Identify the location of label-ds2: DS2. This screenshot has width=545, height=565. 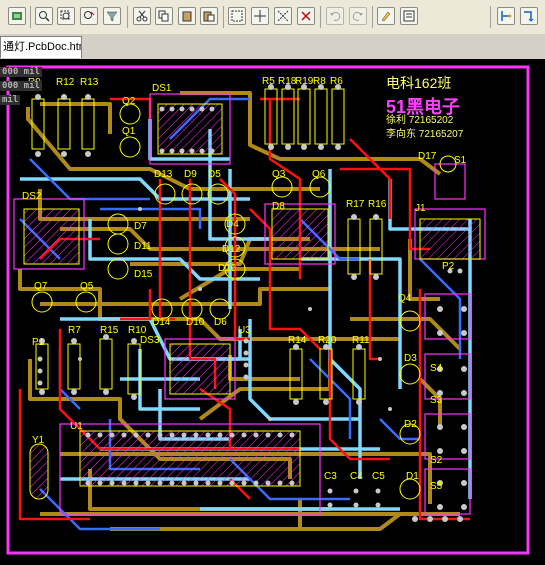
(32, 196).